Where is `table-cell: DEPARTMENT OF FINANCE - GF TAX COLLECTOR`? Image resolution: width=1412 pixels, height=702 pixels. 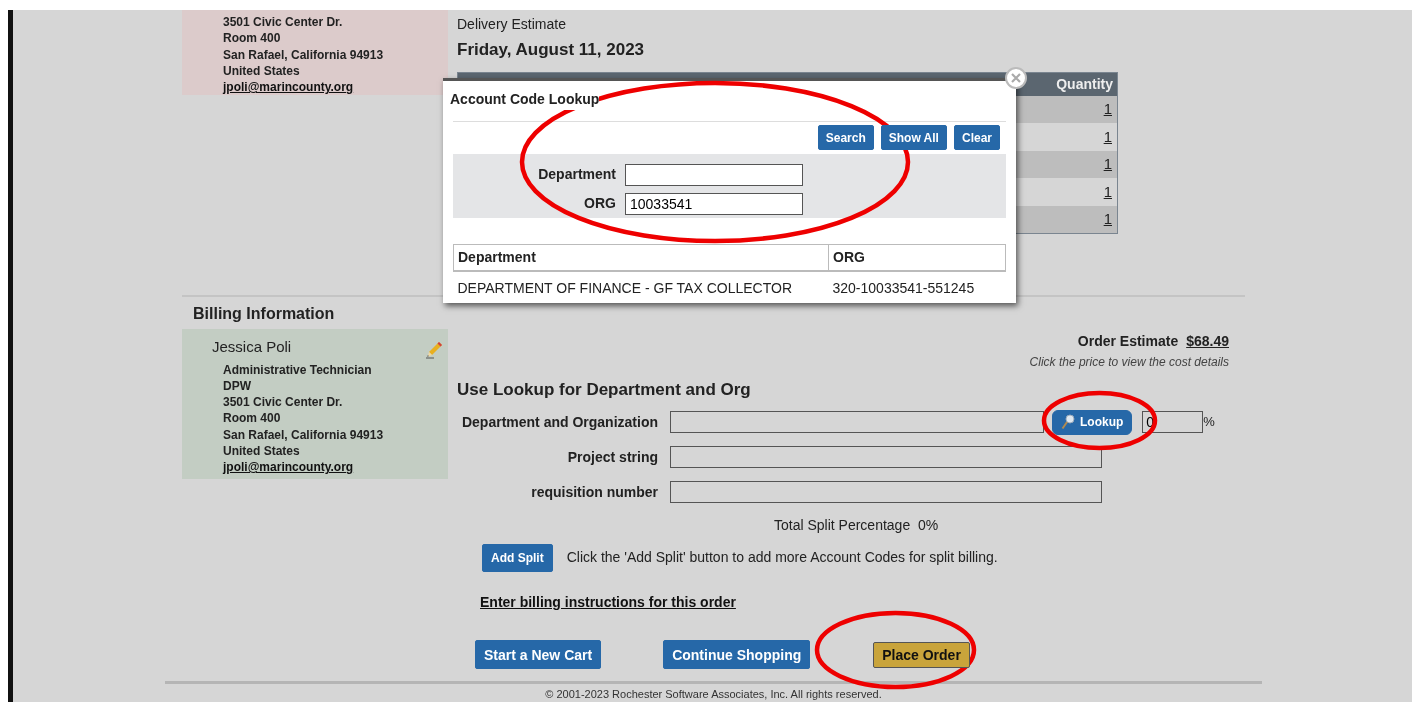
table-cell: DEPARTMENT OF FINANCE - GF TAX COLLECTOR is located at coordinates (641, 288).